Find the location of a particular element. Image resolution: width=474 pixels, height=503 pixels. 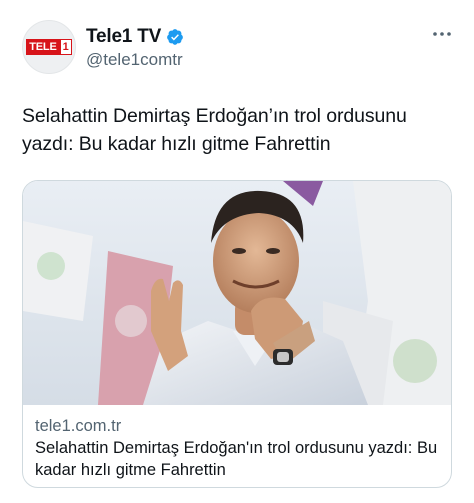

author-name-row: Tele1 TV is located at coordinates (135, 37).